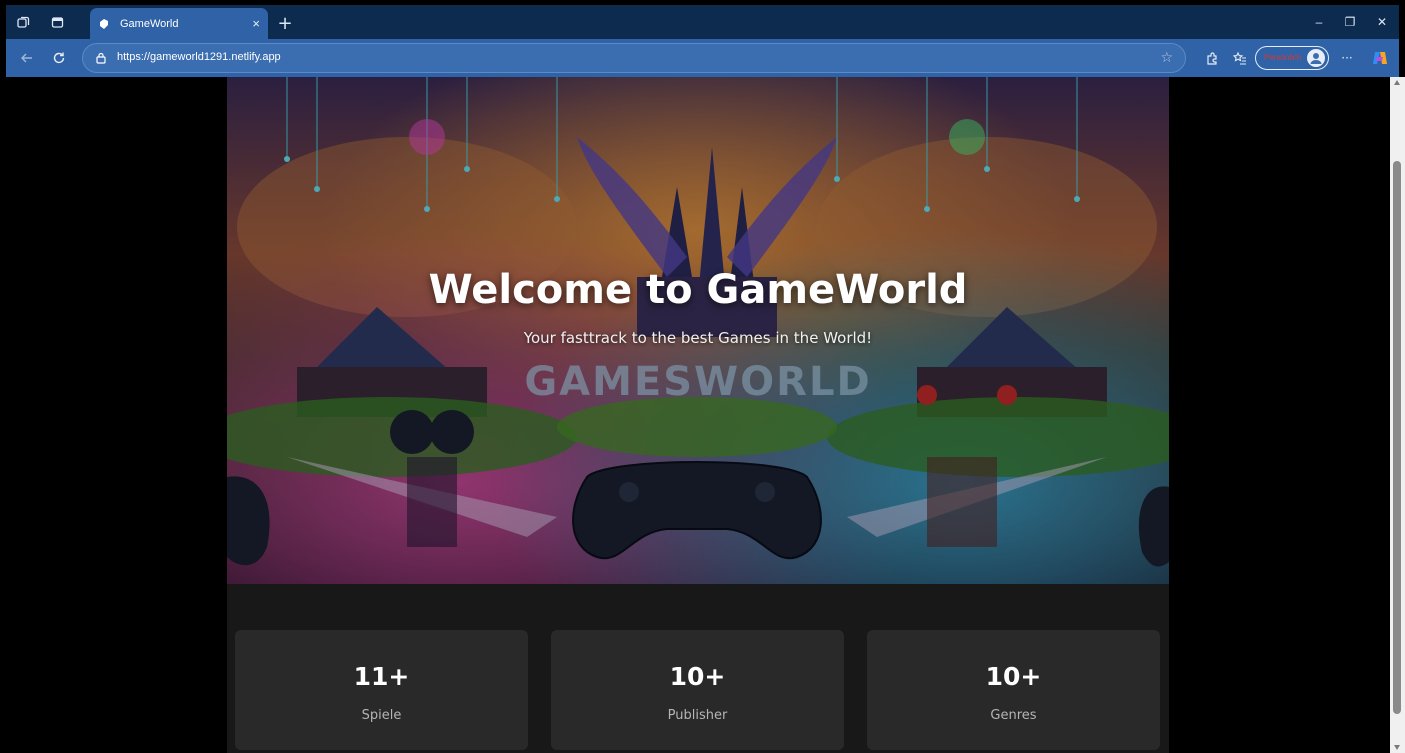 The image size is (1405, 753). What do you see at coordinates (1166, 58) in the screenshot?
I see `favorite-star-icon: ☆` at bounding box center [1166, 58].